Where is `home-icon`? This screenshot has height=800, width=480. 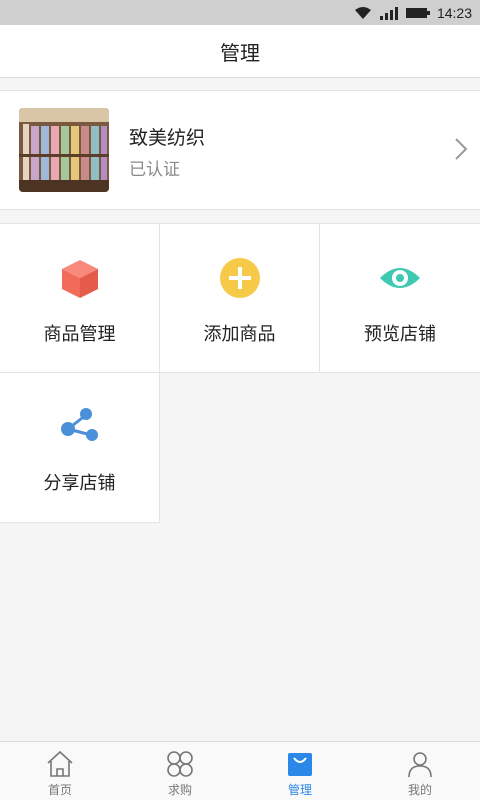
home-icon is located at coordinates (60, 763).